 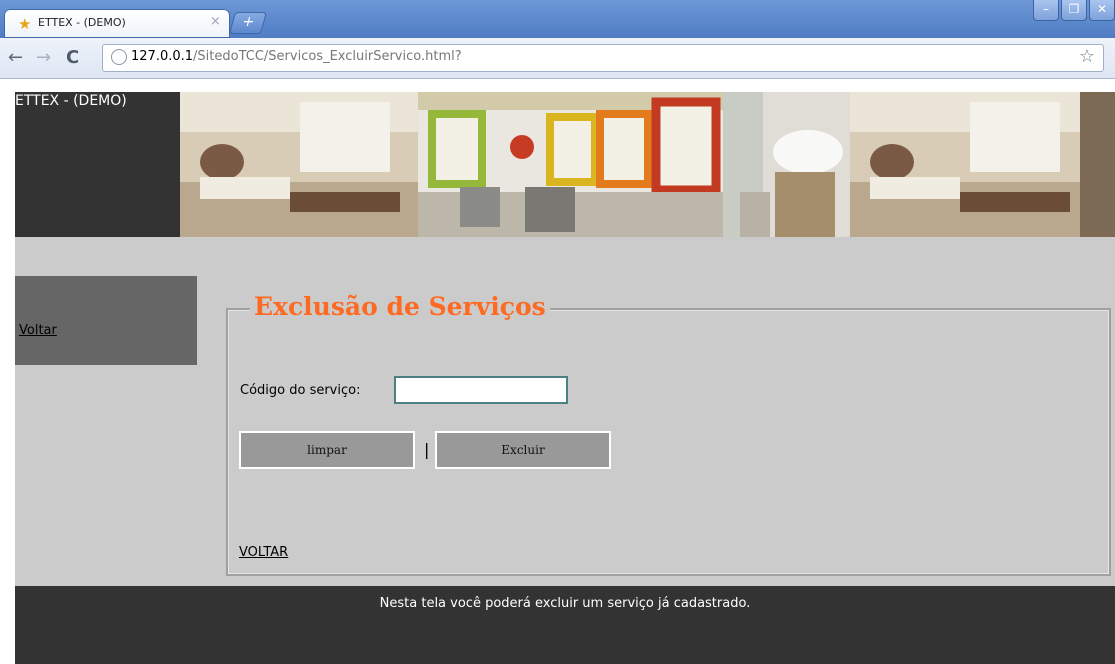 What do you see at coordinates (1087, 56) in the screenshot?
I see `bookmark-star-icon: ☆` at bounding box center [1087, 56].